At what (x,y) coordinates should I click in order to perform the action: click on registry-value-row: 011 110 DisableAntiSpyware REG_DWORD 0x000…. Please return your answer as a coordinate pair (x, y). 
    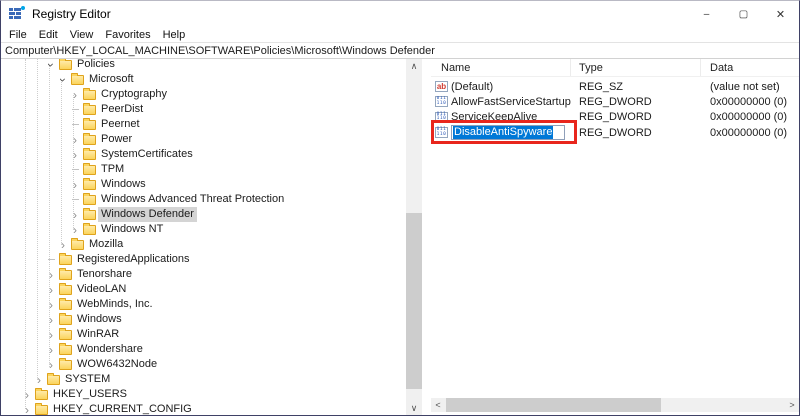
    Looking at the image, I should click on (615, 133).